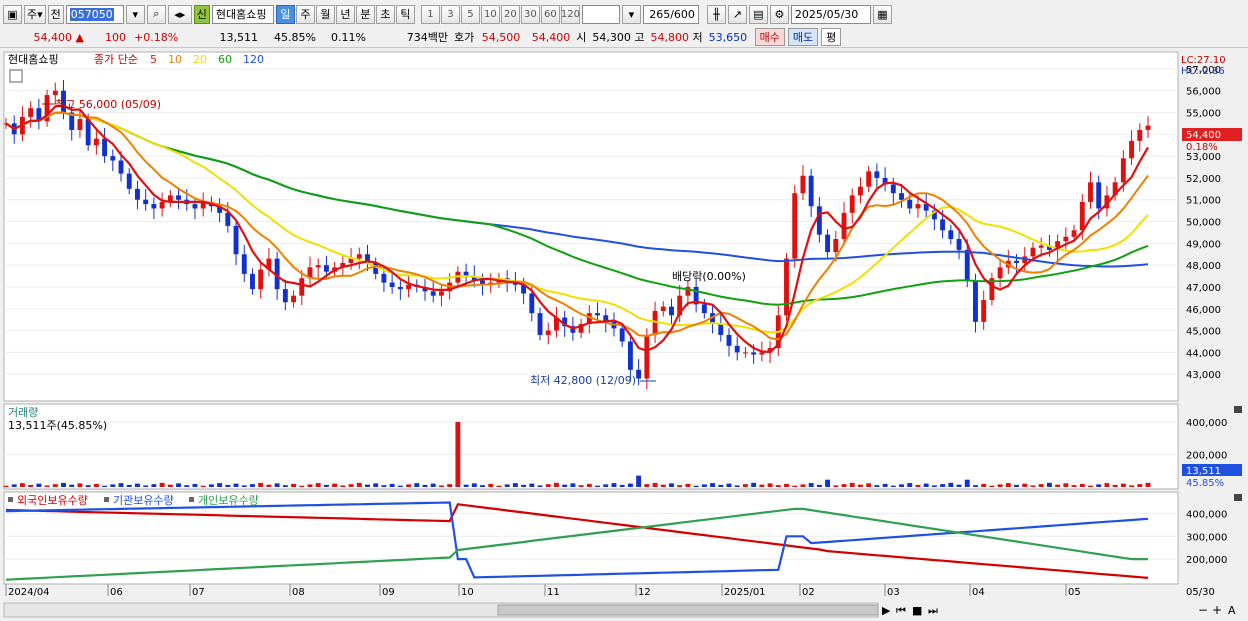 This screenshot has width=1248, height=621. I want to click on price-tick-label: 48,000, so click(1203, 266).